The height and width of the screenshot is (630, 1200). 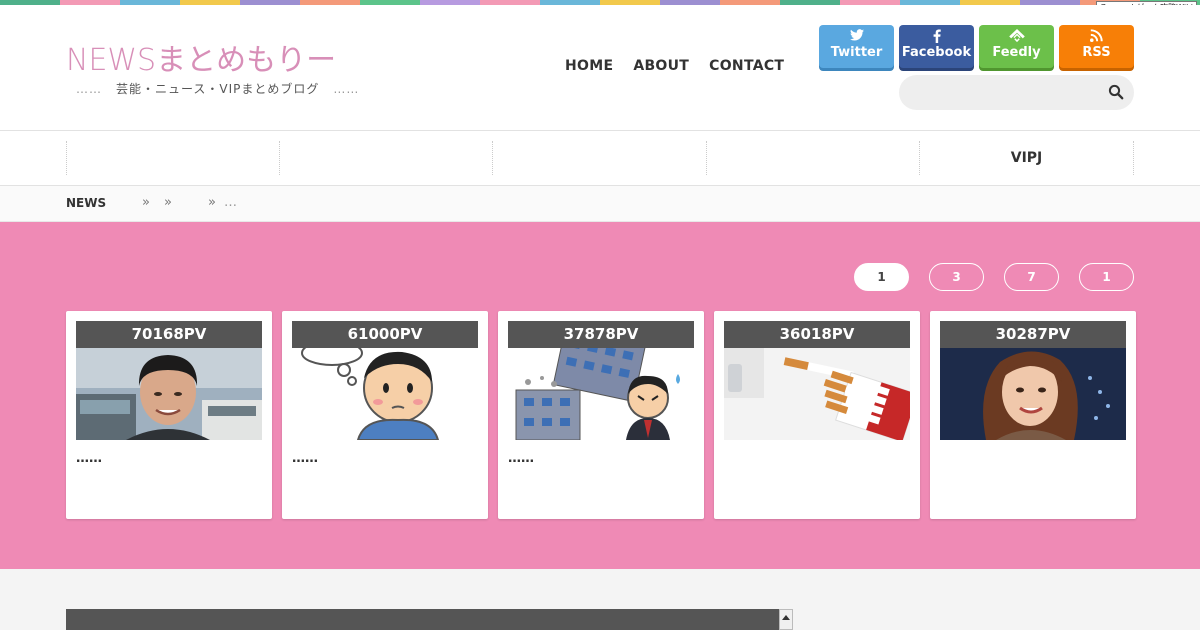 I want to click on main-nav: HOME ABOUT CONTACT, so click(x=674, y=66).